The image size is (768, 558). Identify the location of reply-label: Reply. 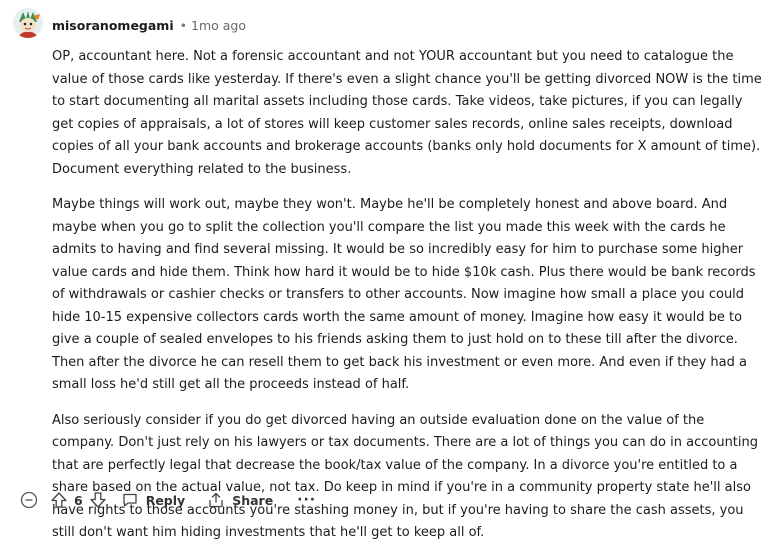
(165, 500).